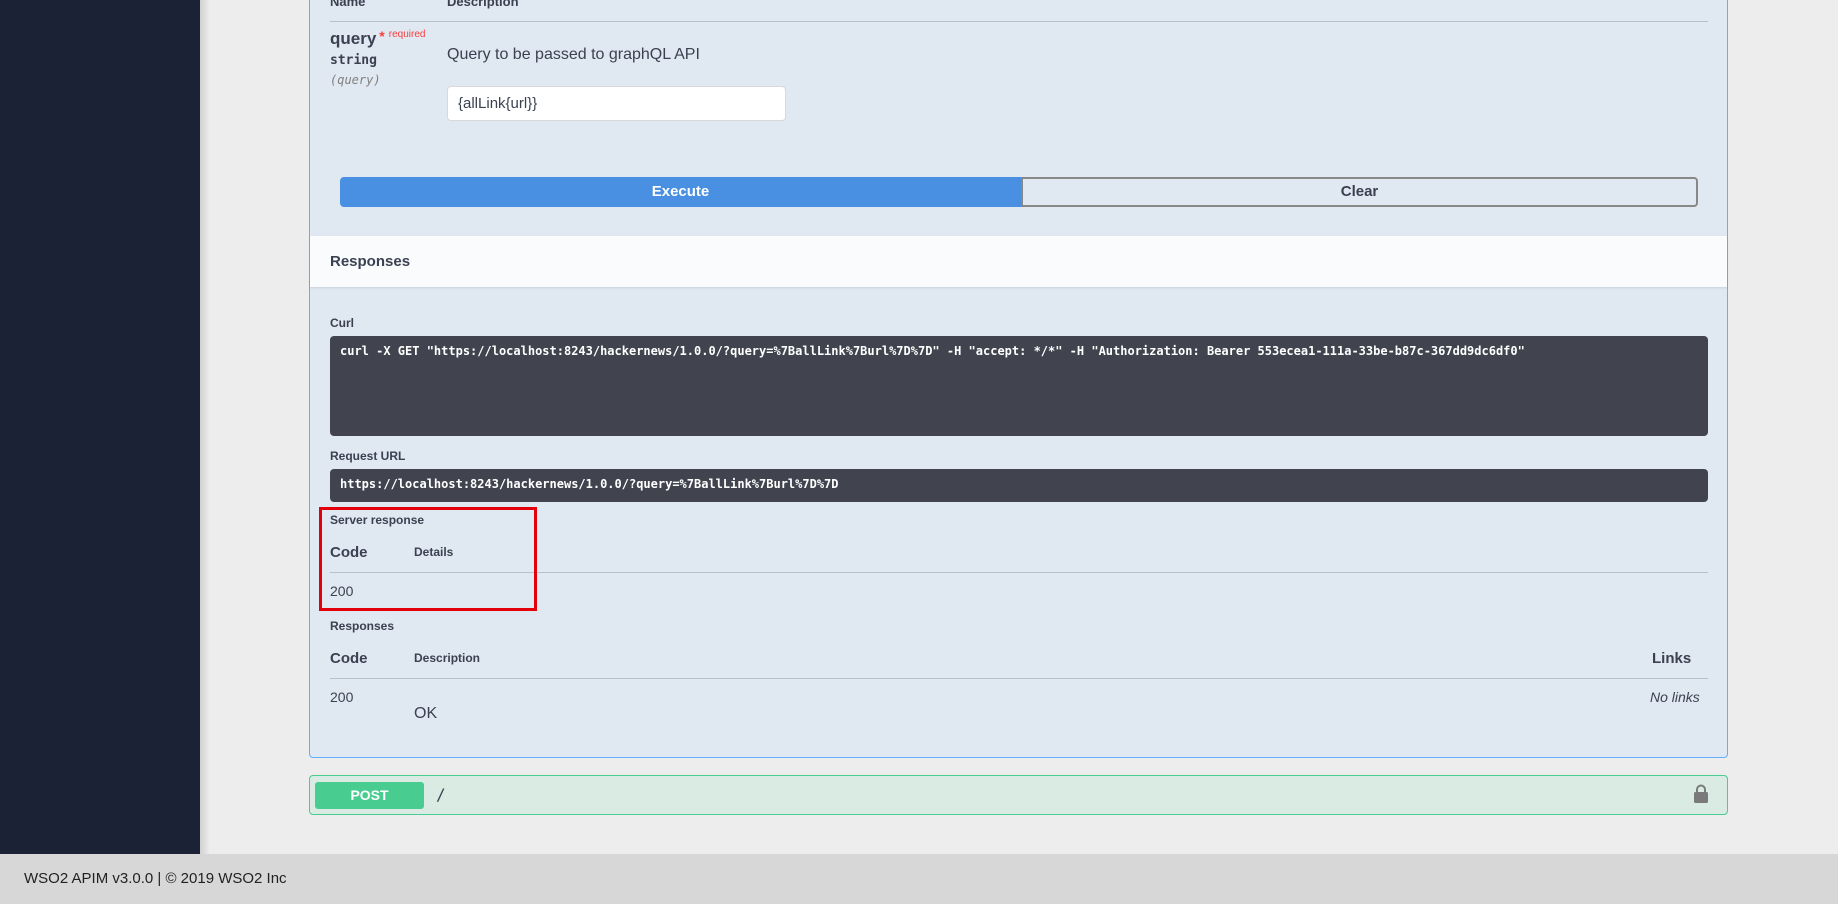 The image size is (1838, 904). I want to click on responses-label: Responses, so click(362, 626).